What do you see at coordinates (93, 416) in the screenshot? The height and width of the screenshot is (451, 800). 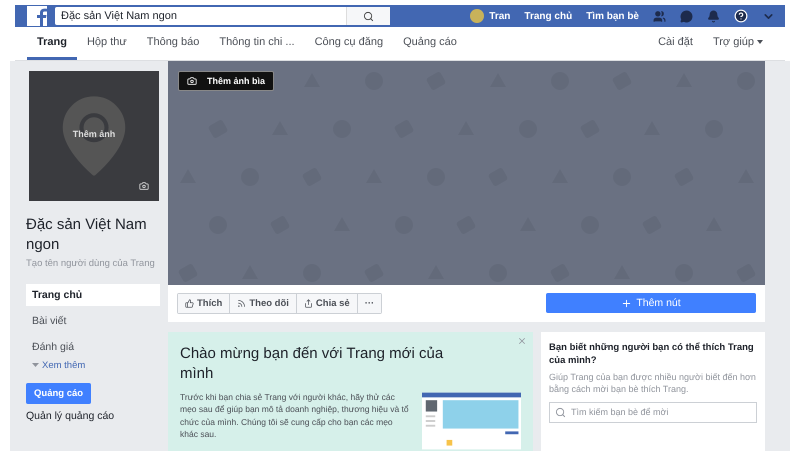 I see `manage-ads-link: Quản lý quảng cáo` at bounding box center [93, 416].